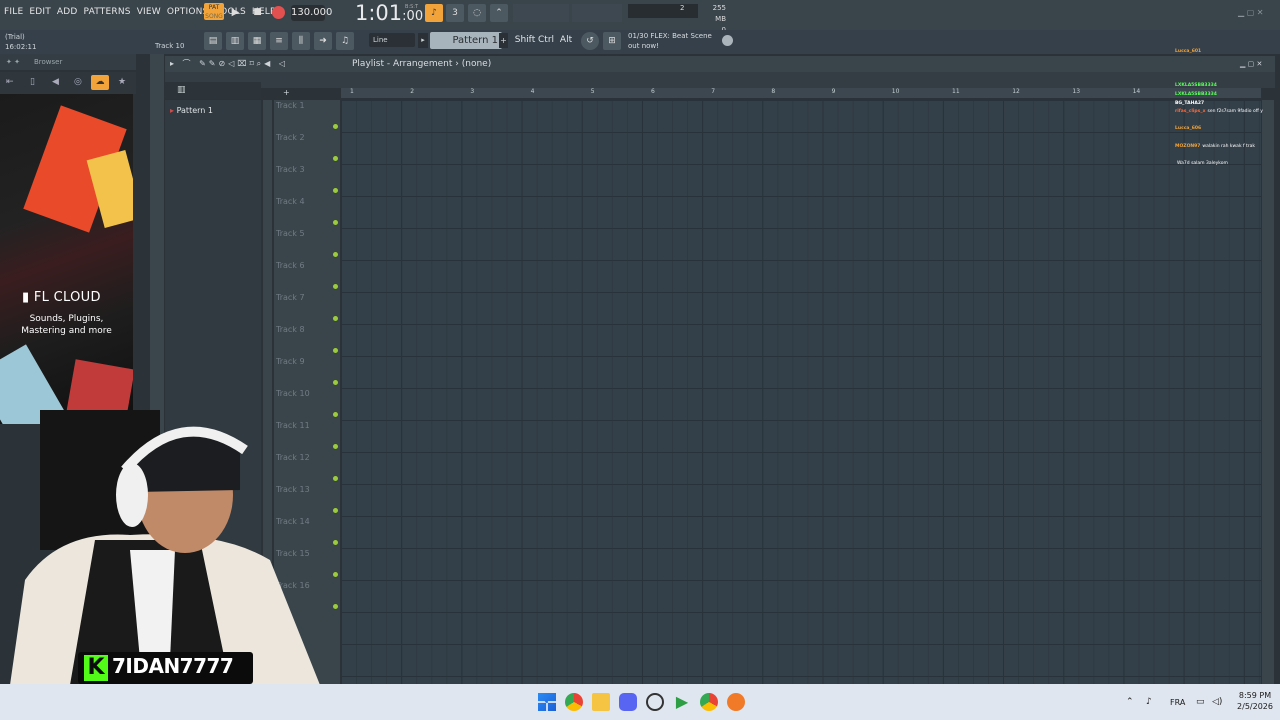 This screenshot has height=720, width=1280. I want to click on track-name: Track 5, so click(290, 233).